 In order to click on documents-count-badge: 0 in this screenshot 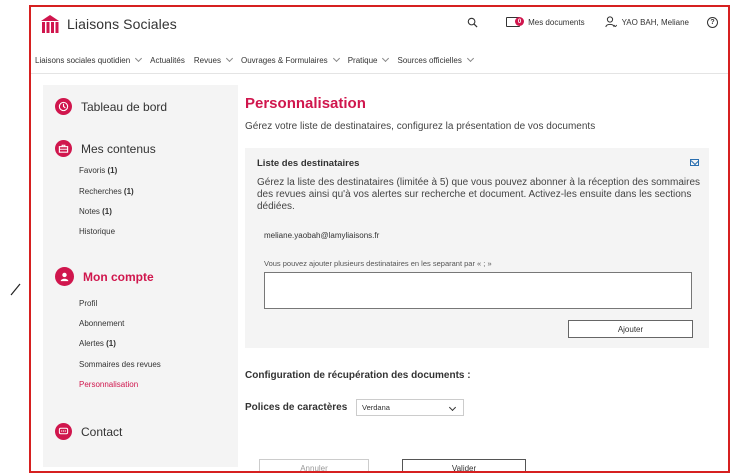, I will do `click(520, 21)`.